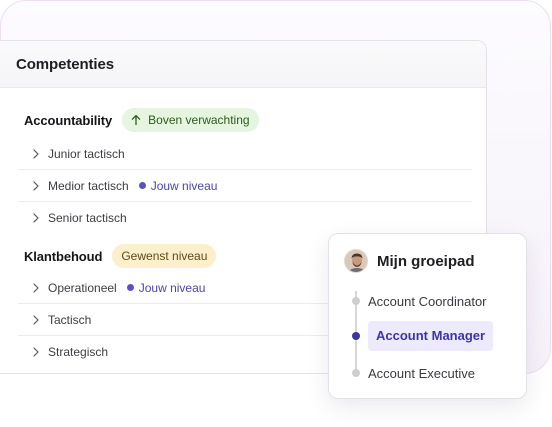  I want to click on step-label: Account Executive, so click(421, 373).